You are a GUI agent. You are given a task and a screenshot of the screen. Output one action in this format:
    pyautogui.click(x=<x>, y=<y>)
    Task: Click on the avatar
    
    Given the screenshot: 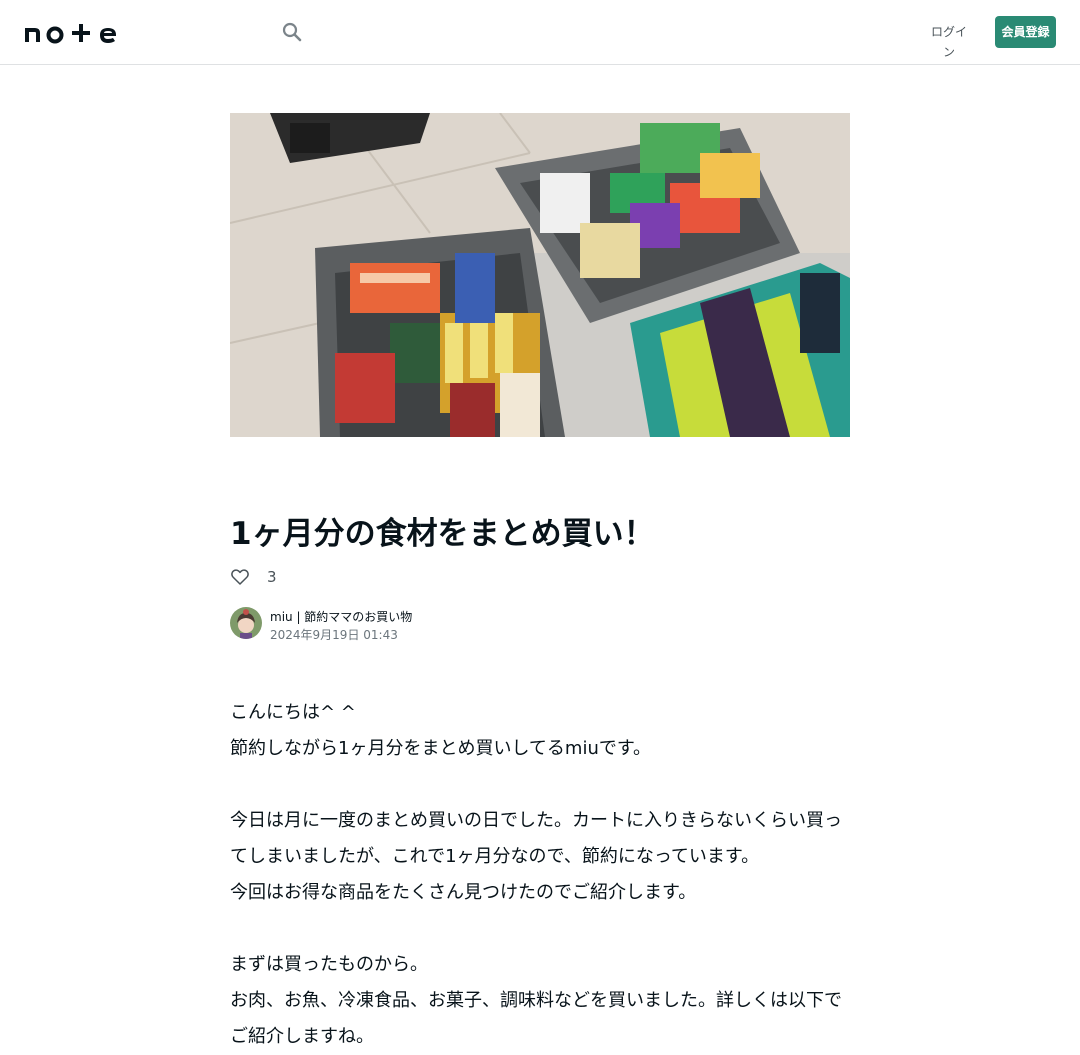 What is the action you would take?
    pyautogui.click(x=246, y=623)
    